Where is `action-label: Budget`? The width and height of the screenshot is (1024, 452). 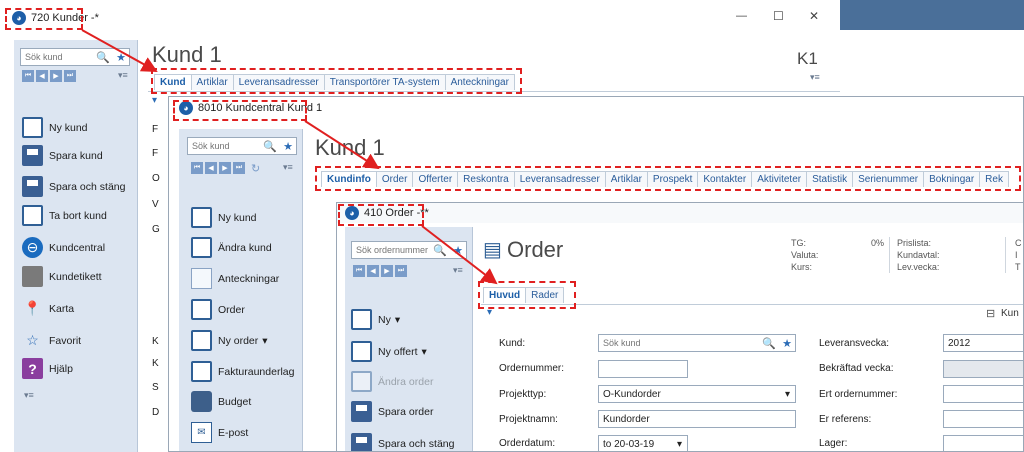
action-label: Budget is located at coordinates (235, 401).